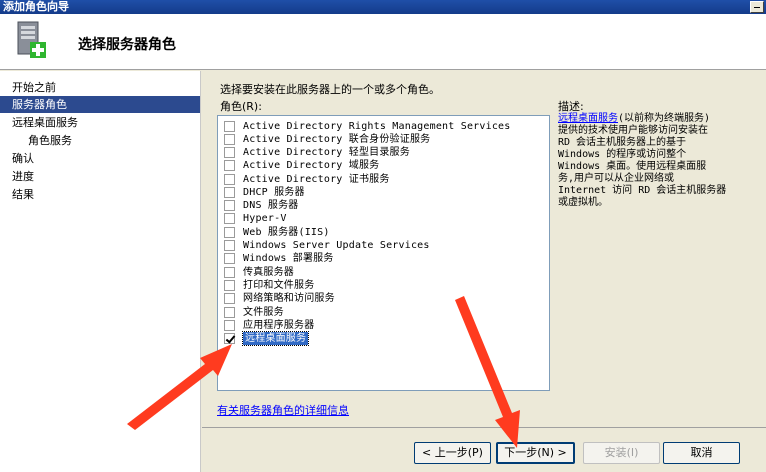 The image size is (766, 472). What do you see at coordinates (757, 7) in the screenshot?
I see `minimize-icon` at bounding box center [757, 7].